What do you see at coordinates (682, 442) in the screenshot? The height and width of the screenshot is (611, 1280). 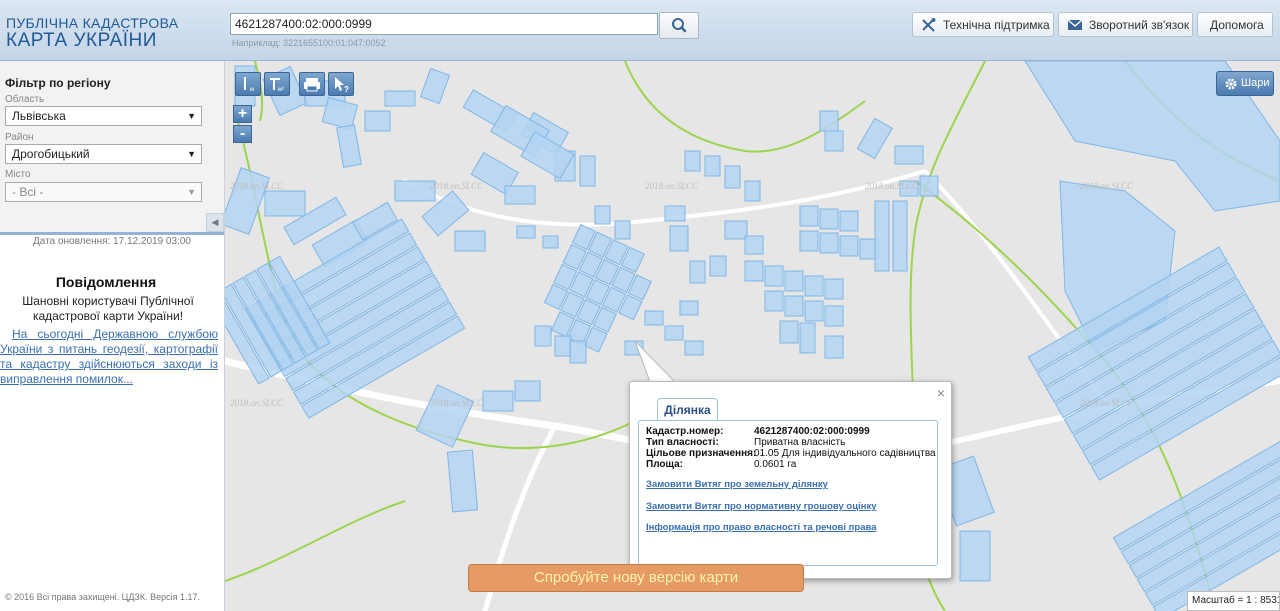 I see `field-key: Тип власності:` at bounding box center [682, 442].